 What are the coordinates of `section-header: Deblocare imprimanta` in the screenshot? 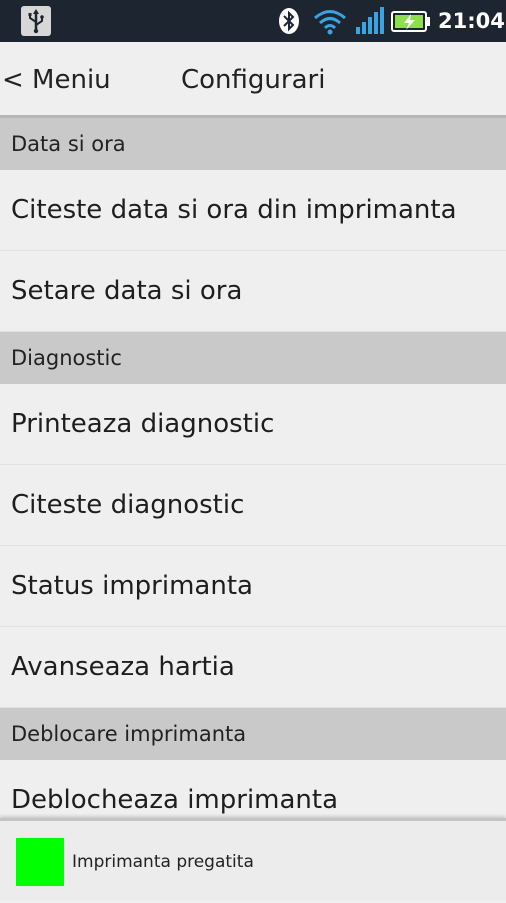 It's located at (253, 734).